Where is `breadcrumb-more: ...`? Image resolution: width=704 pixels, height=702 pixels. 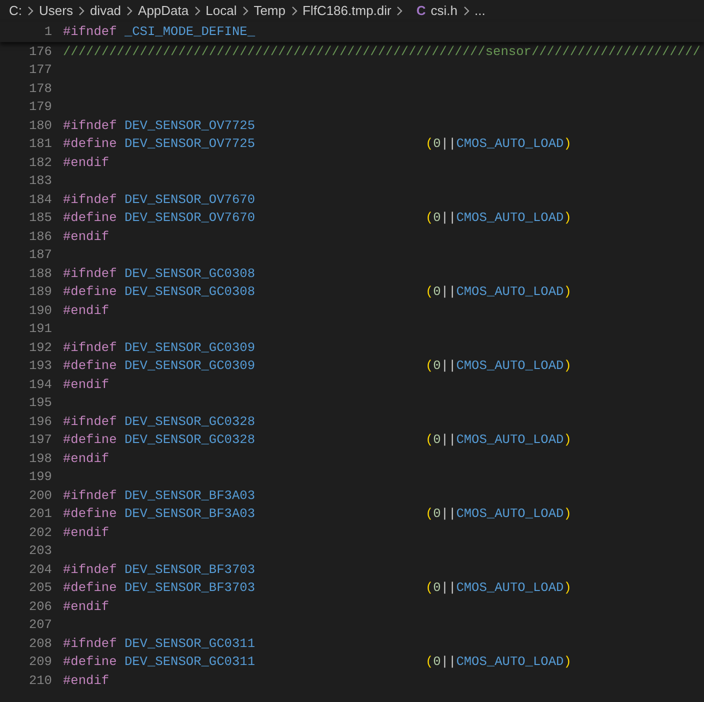
breadcrumb-more: ... is located at coordinates (480, 11).